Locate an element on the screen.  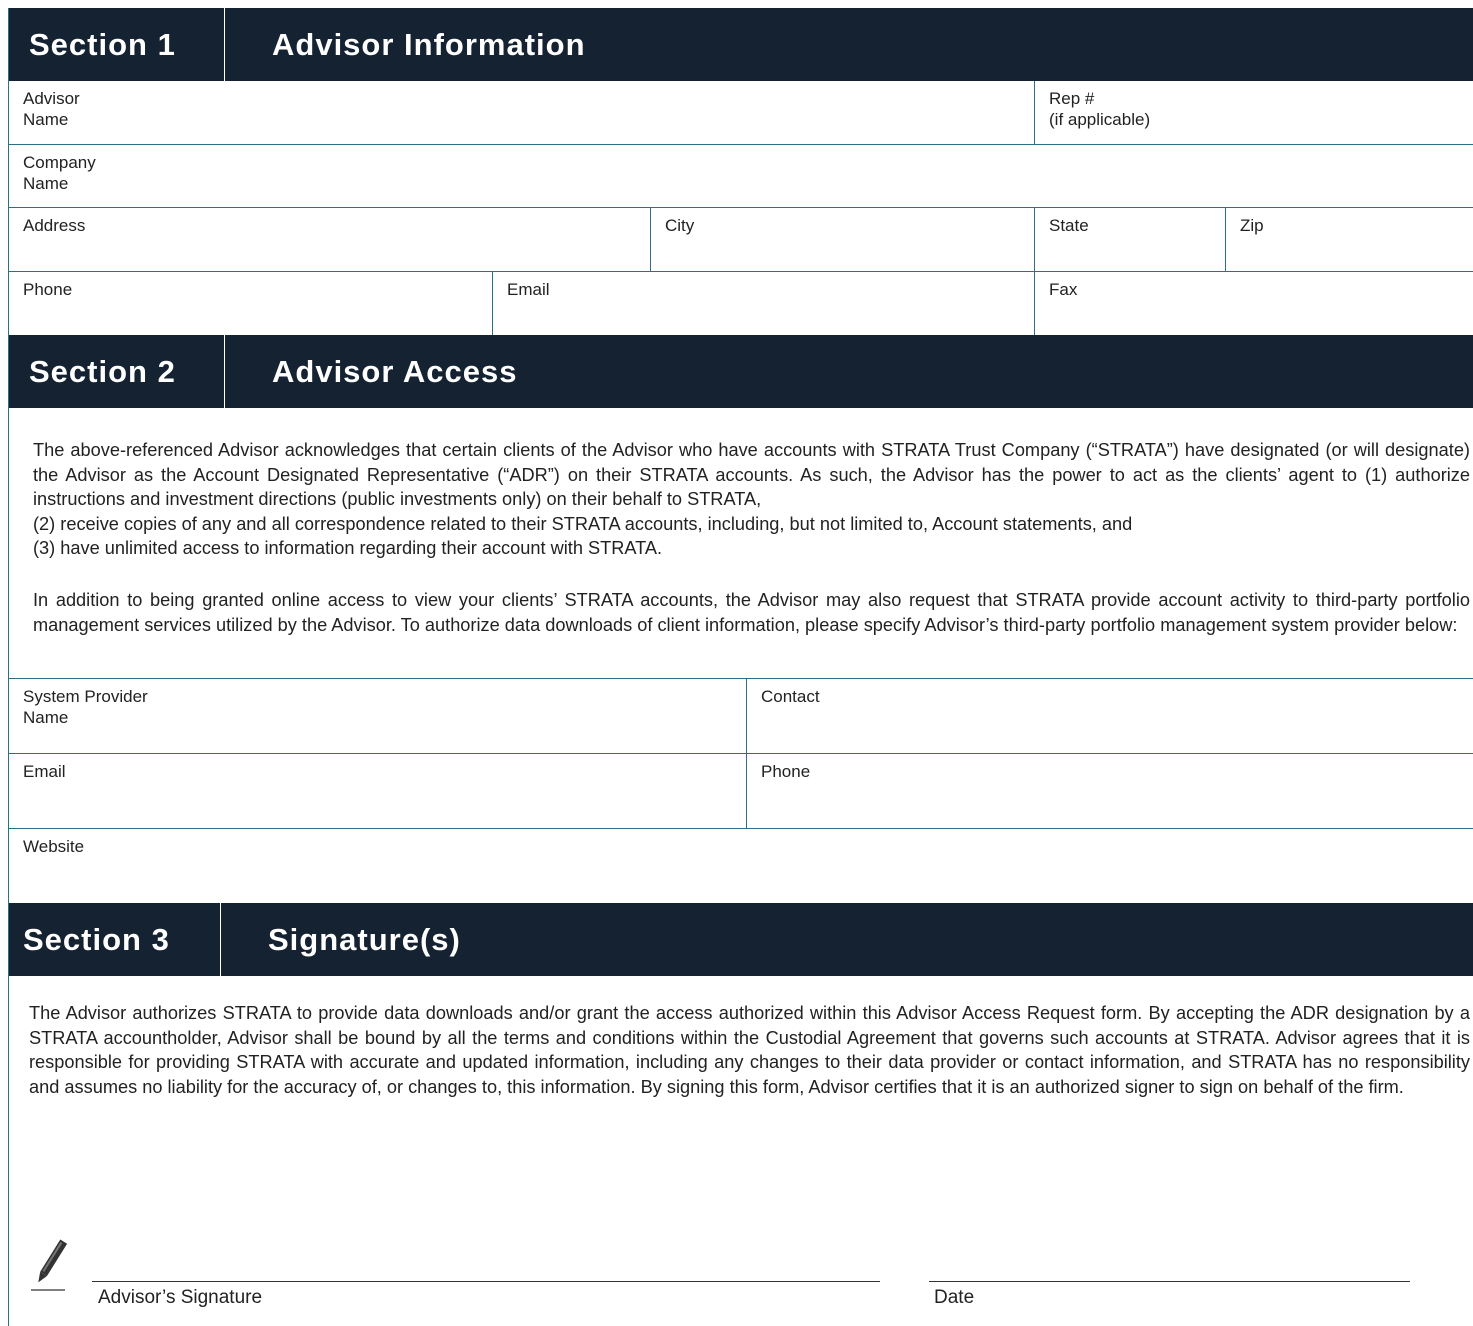
provider-email-phone-row: Email Phone is located at coordinates (741, 791).